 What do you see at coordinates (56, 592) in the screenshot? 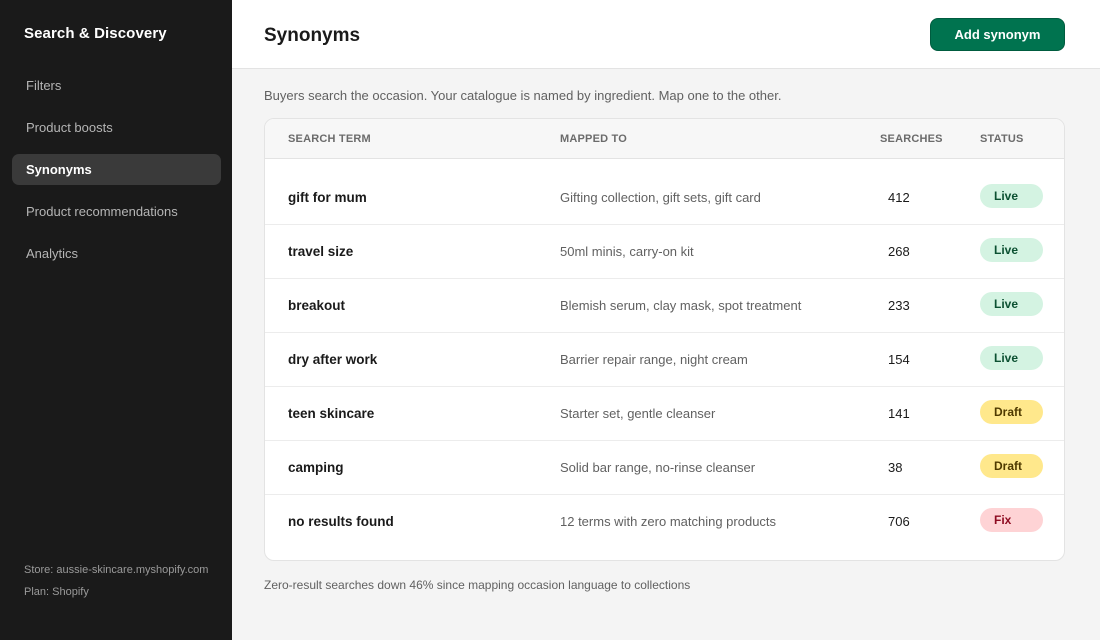
I see `store-plan: Plan: Shopify` at bounding box center [56, 592].